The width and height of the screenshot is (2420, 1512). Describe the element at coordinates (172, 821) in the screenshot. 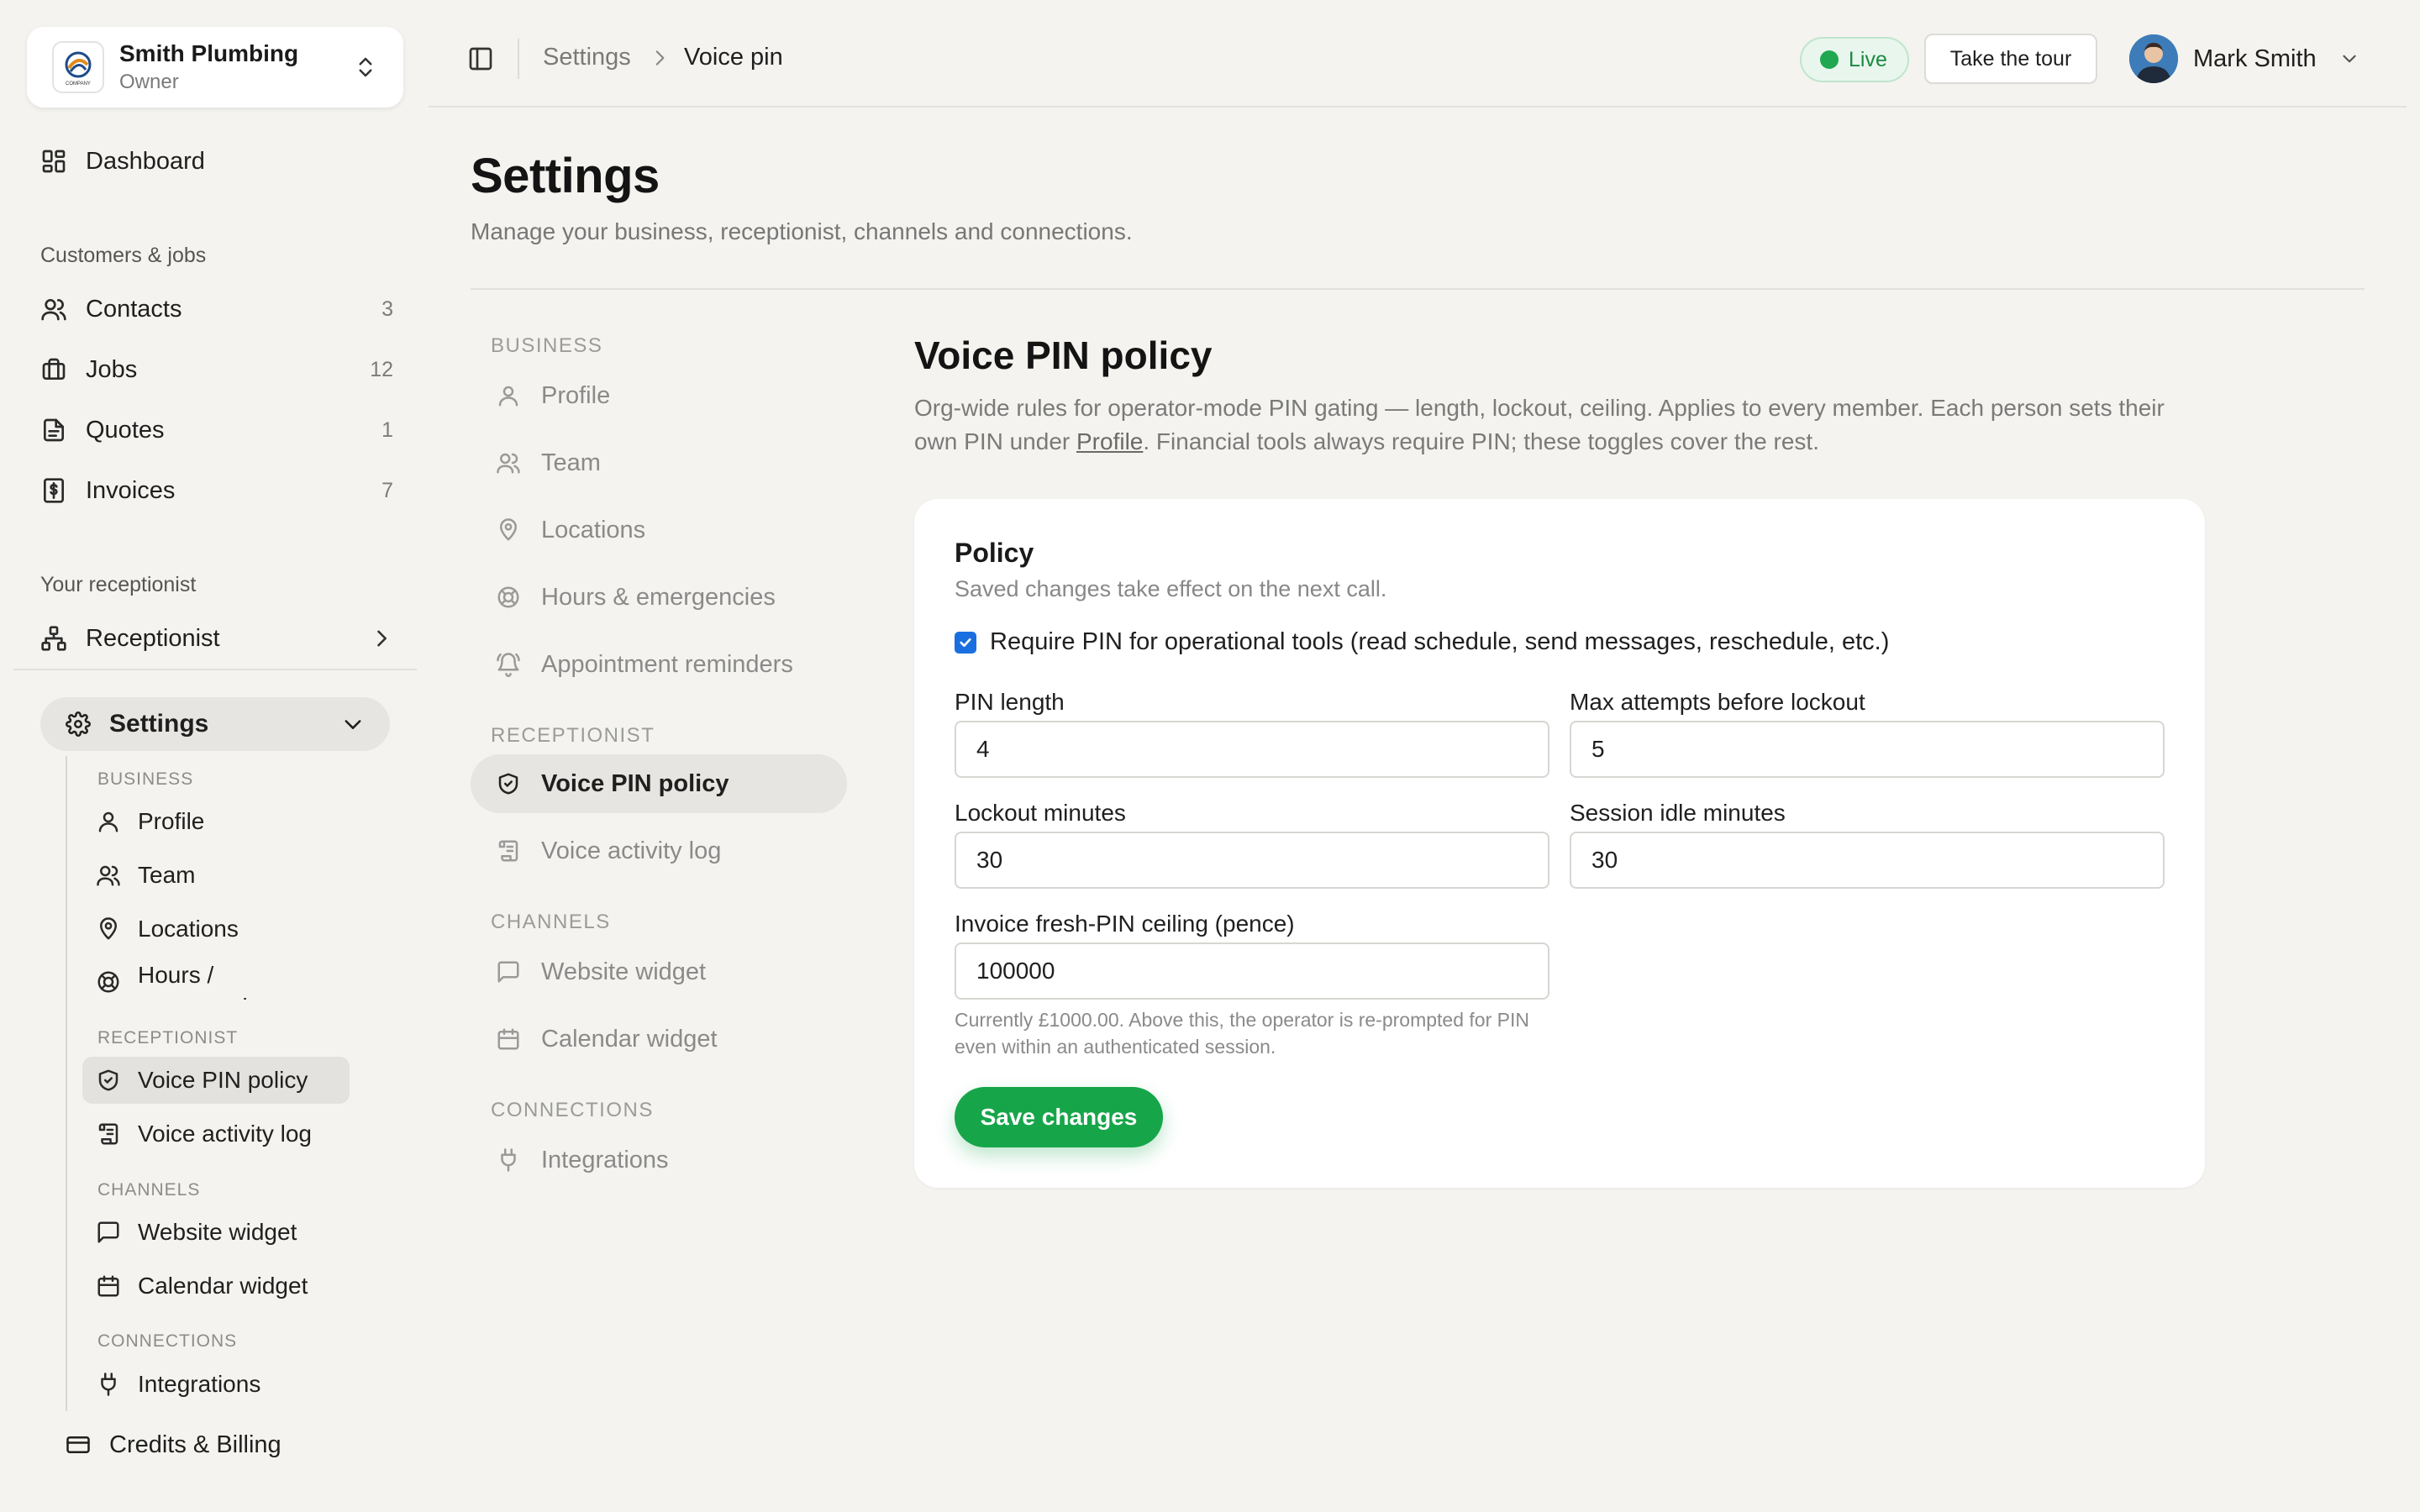

I see `sub-item-label: Profile` at that location.